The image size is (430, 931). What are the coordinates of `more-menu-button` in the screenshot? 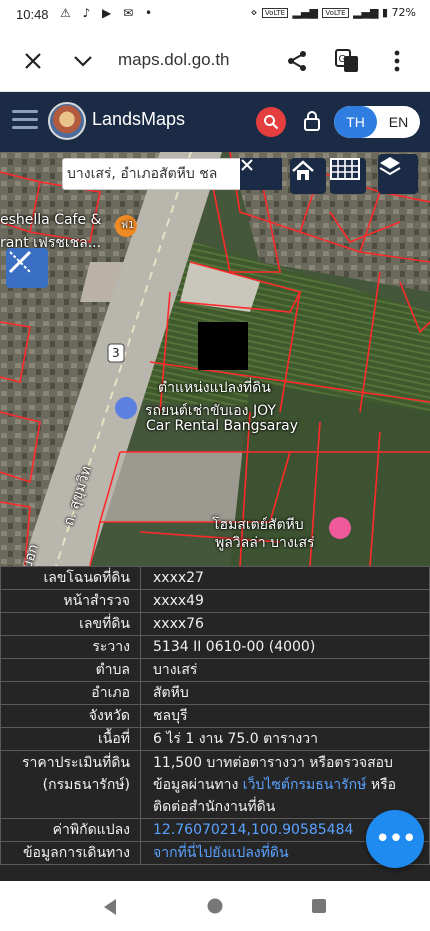 It's located at (397, 61).